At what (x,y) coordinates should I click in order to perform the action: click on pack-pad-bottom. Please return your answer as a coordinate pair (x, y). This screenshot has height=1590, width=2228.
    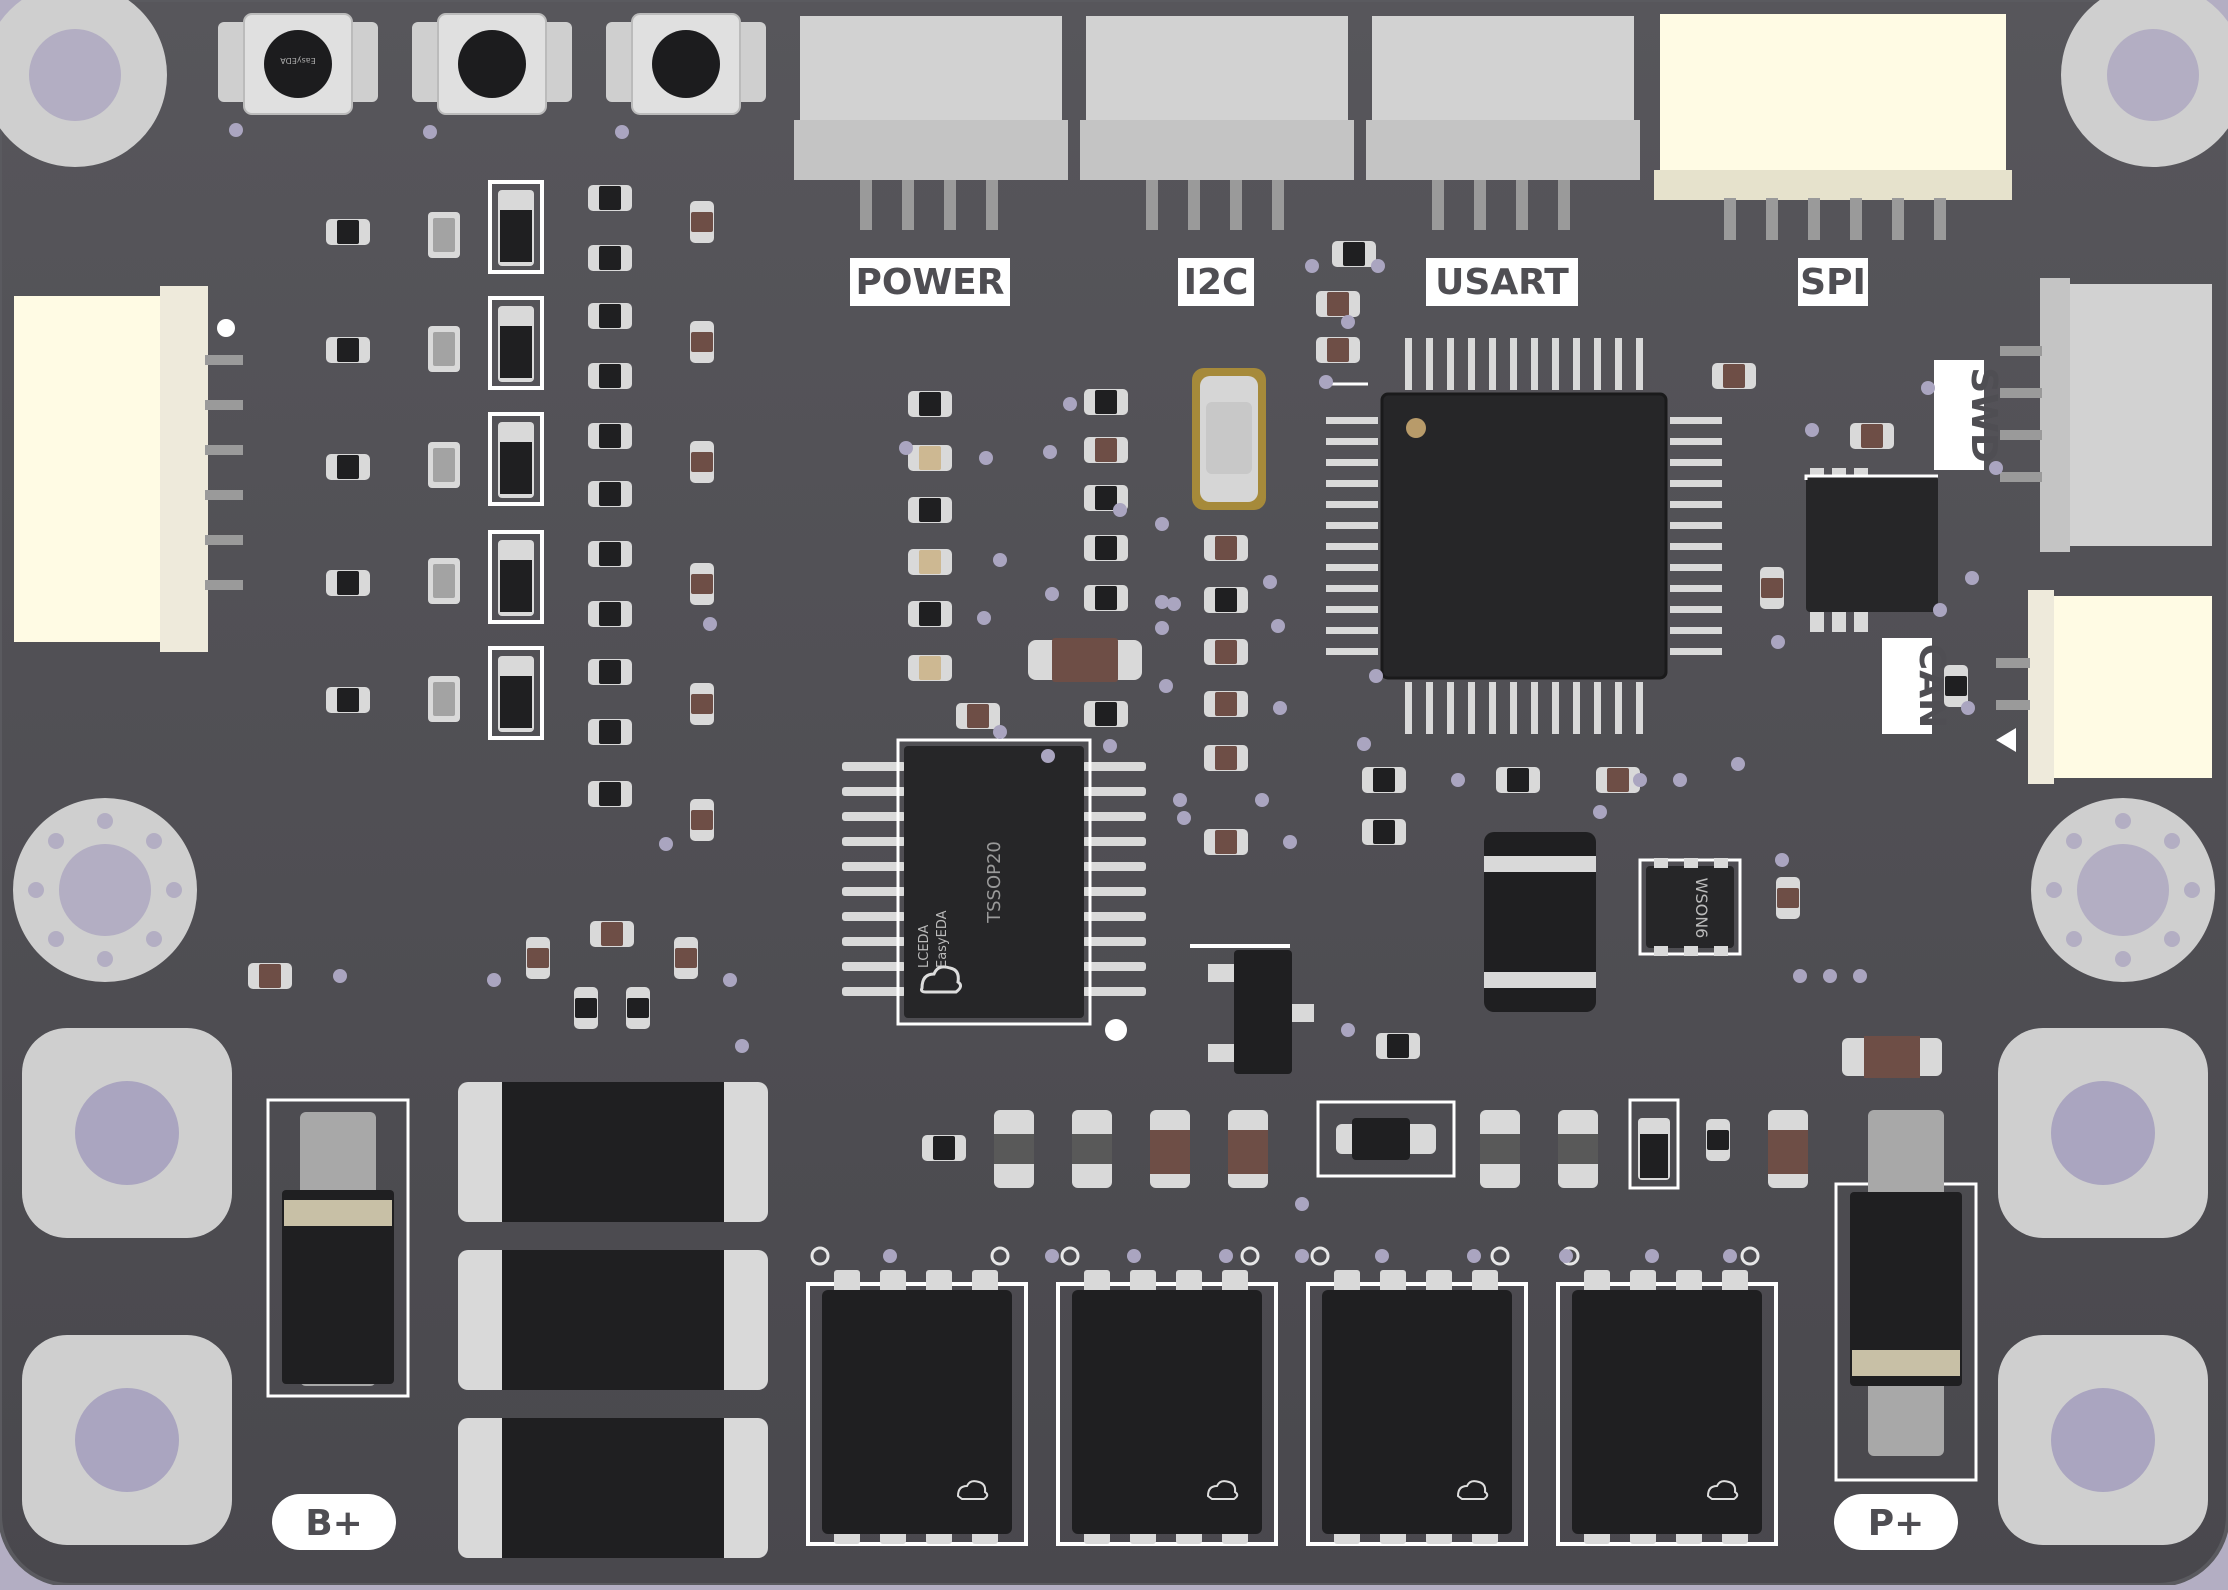
    Looking at the image, I should click on (2103, 1440).